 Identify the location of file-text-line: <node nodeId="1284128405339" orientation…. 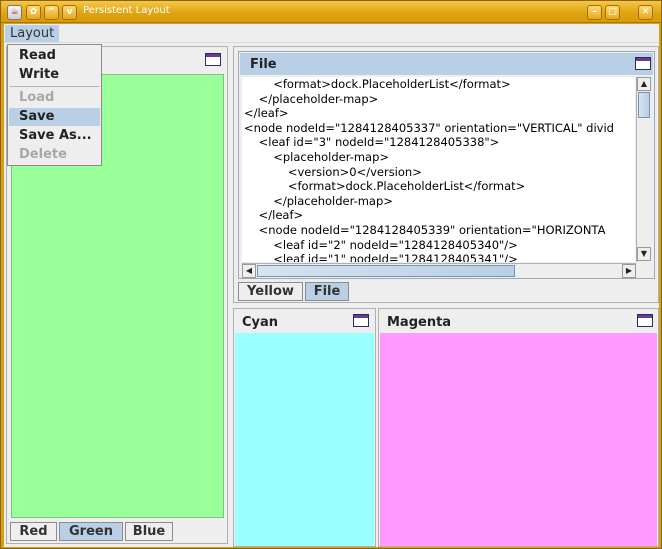
(425, 229).